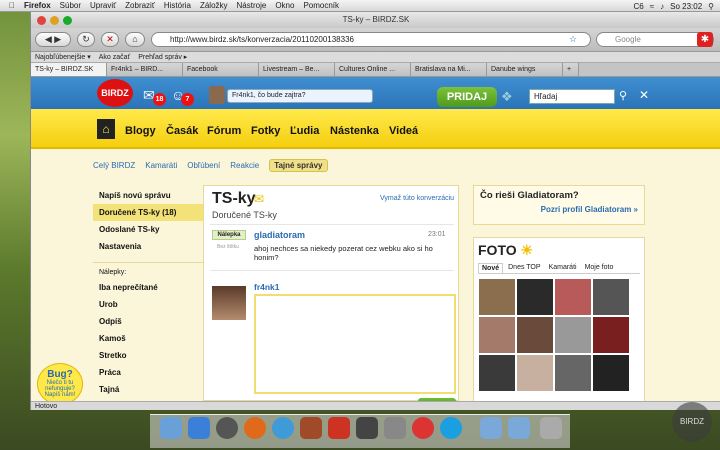  Describe the element at coordinates (395, 428) in the screenshot. I see `preferences-icon` at that location.